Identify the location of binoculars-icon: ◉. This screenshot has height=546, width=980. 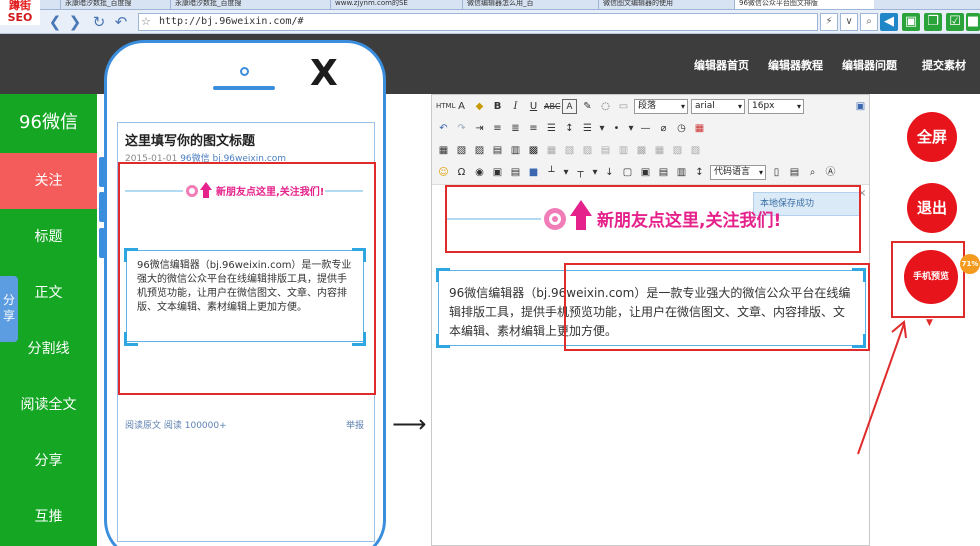
(479, 172).